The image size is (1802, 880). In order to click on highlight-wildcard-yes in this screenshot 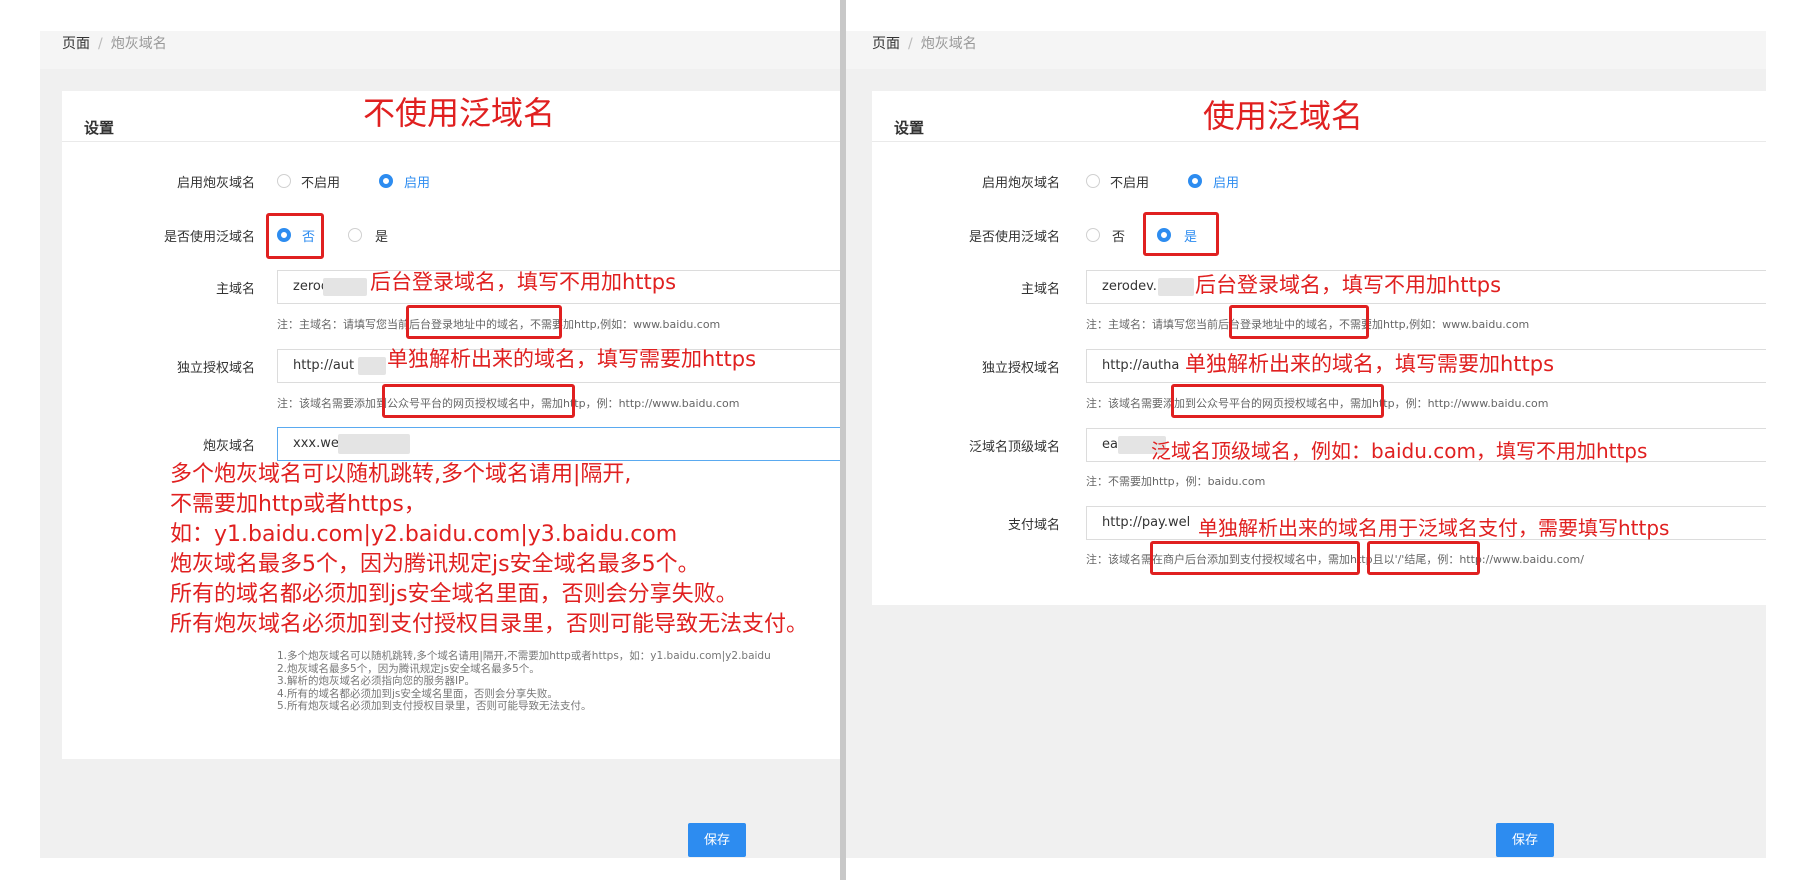, I will do `click(1181, 234)`.